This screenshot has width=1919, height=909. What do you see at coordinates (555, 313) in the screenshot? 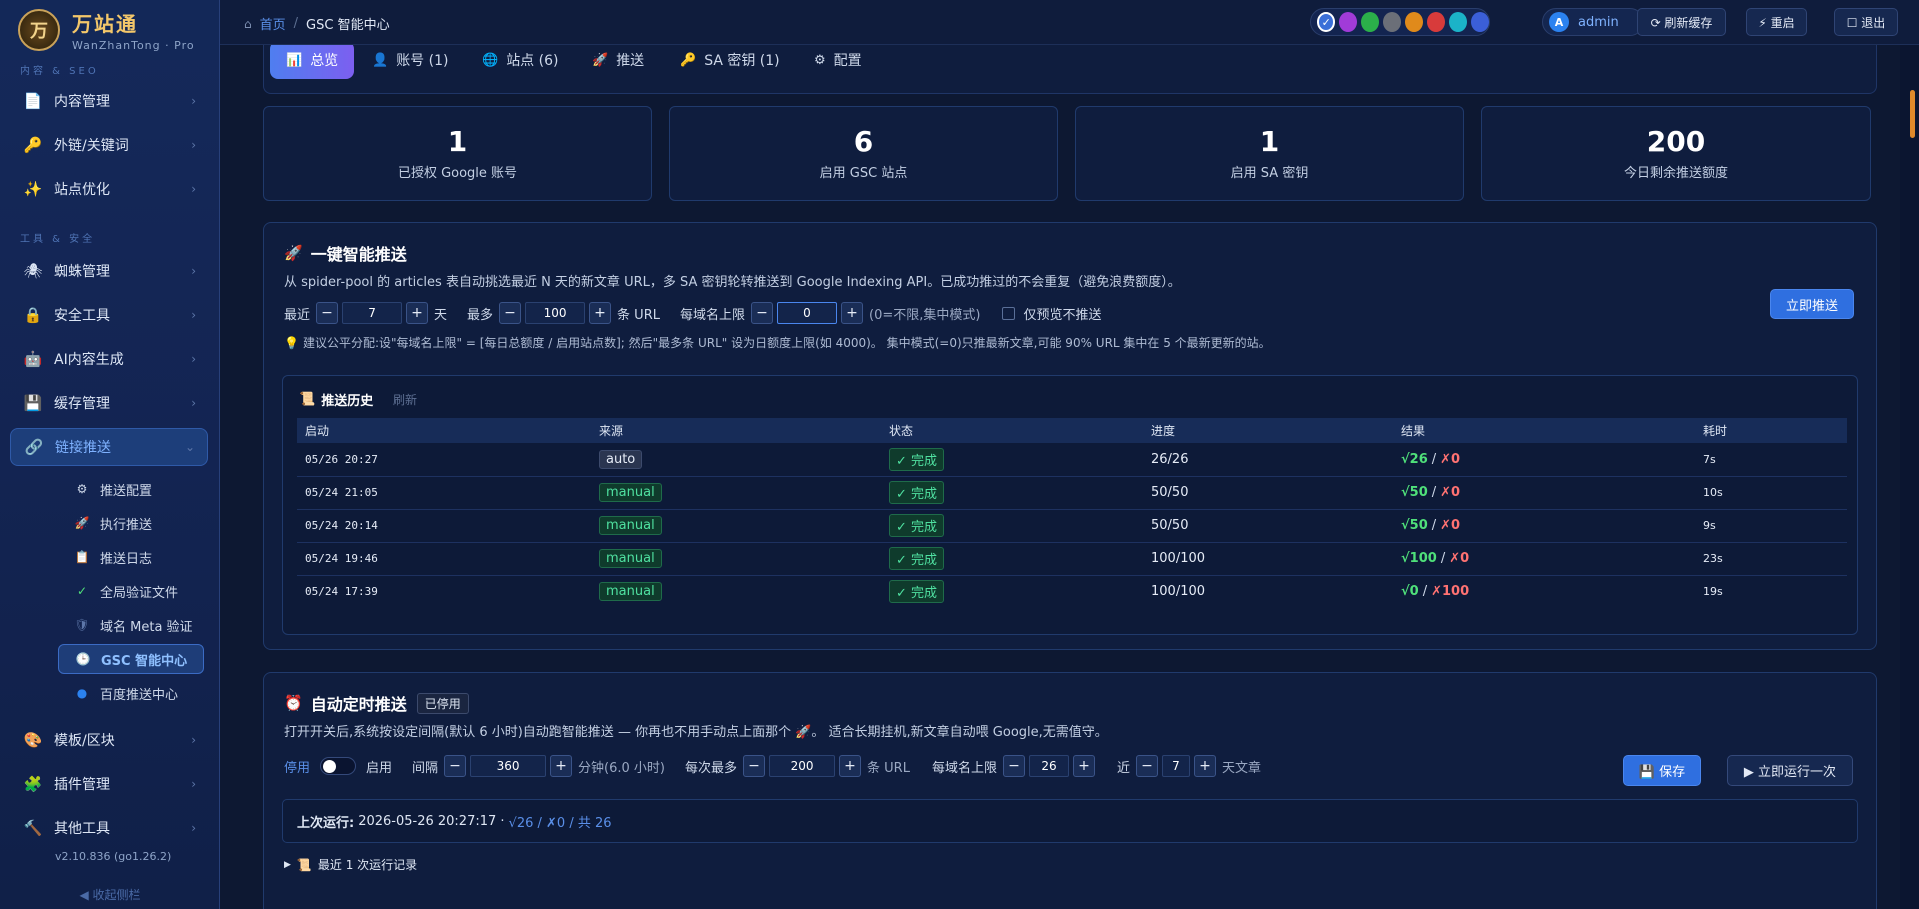
I see `max-urls-input: 100` at bounding box center [555, 313].